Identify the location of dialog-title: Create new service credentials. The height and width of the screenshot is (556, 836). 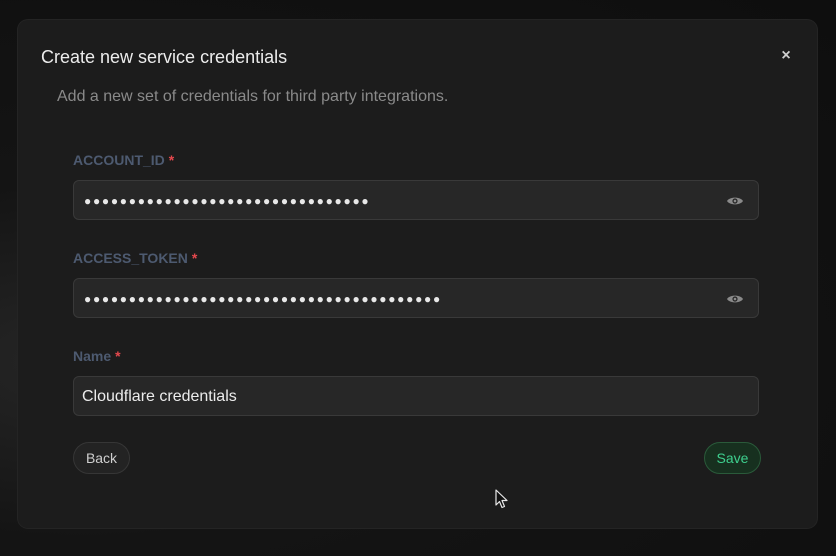
(164, 57).